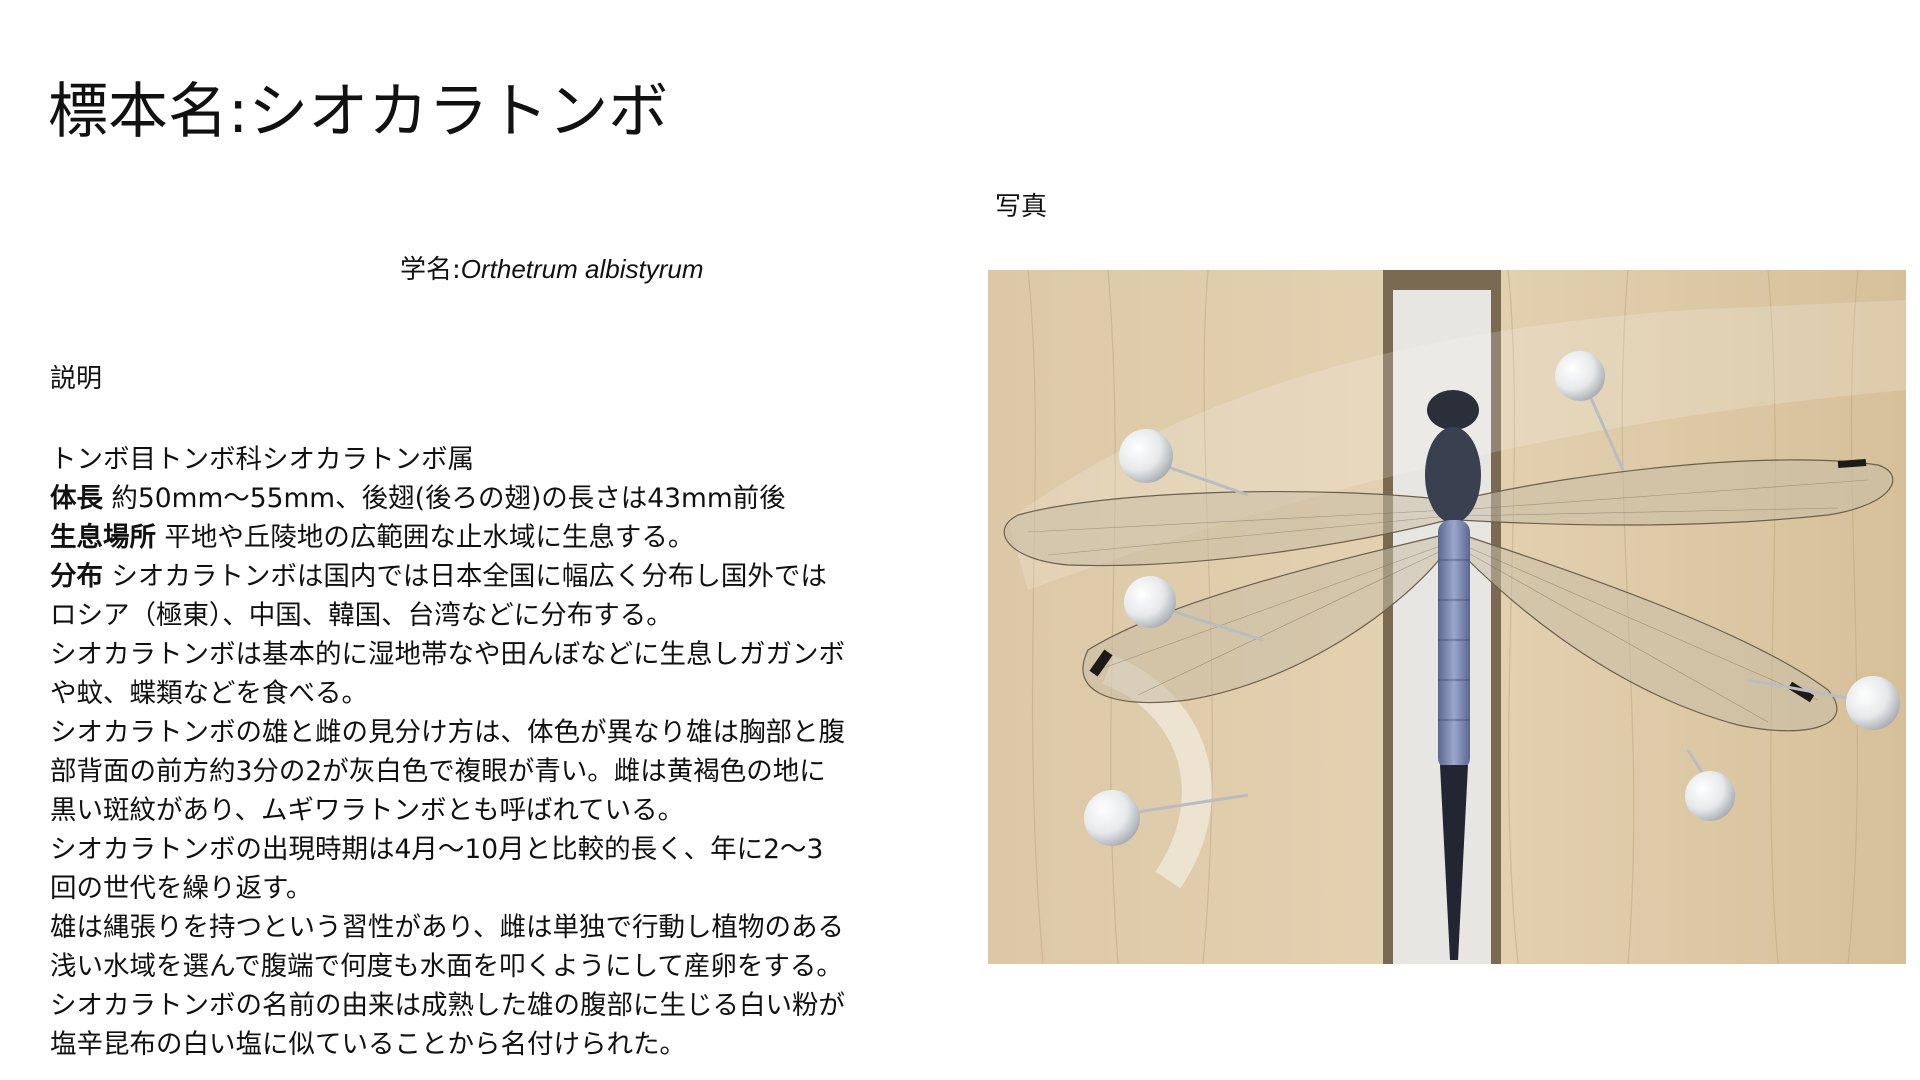  Describe the element at coordinates (444, 498) in the screenshot. I see `body-length-text: 約50mm〜55mm、後翅(後ろの翅)の長さは43mm前後` at that location.